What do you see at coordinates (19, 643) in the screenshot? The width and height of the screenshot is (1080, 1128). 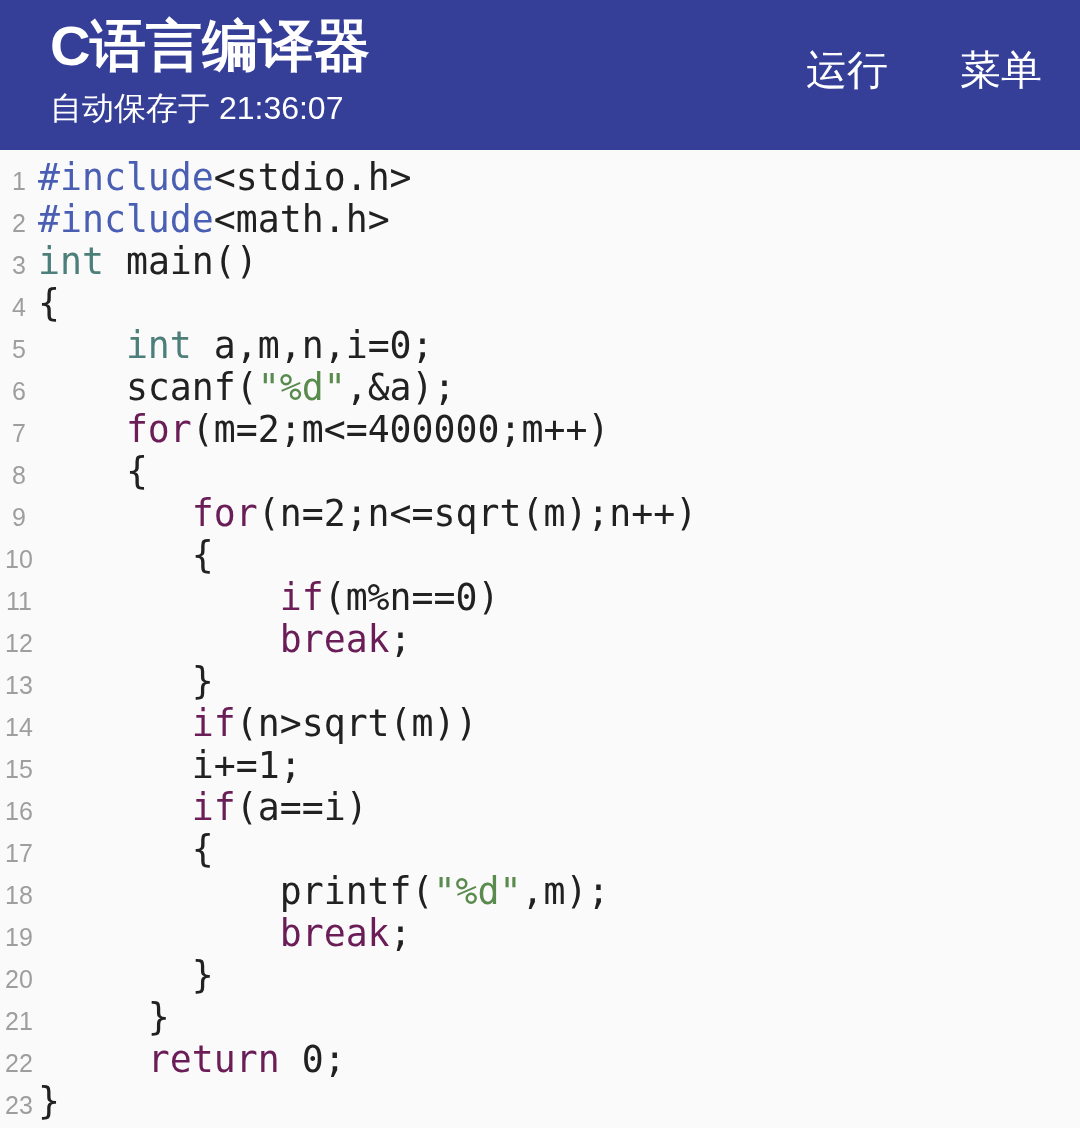 I see `line-number: 12` at bounding box center [19, 643].